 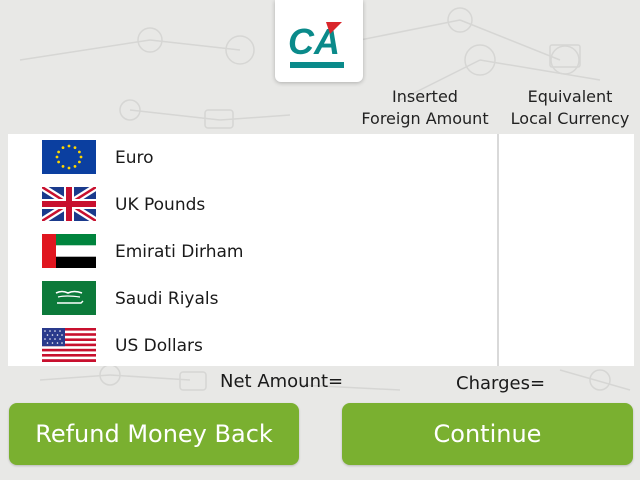 What do you see at coordinates (167, 299) in the screenshot?
I see `currency-name: Saudi Riyals` at bounding box center [167, 299].